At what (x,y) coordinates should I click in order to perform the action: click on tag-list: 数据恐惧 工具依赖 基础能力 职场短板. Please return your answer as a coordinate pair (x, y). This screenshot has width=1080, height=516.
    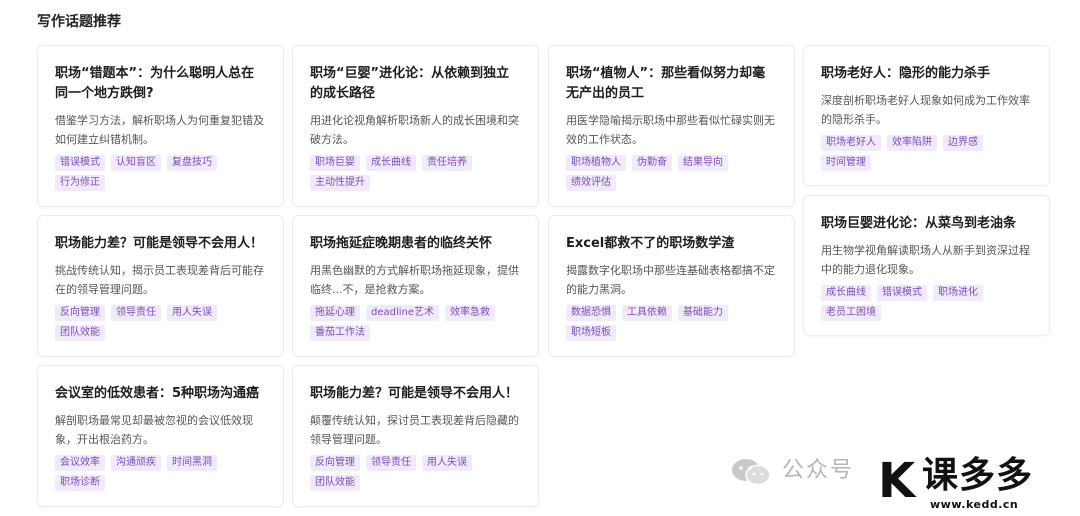
    Looking at the image, I should click on (672, 323).